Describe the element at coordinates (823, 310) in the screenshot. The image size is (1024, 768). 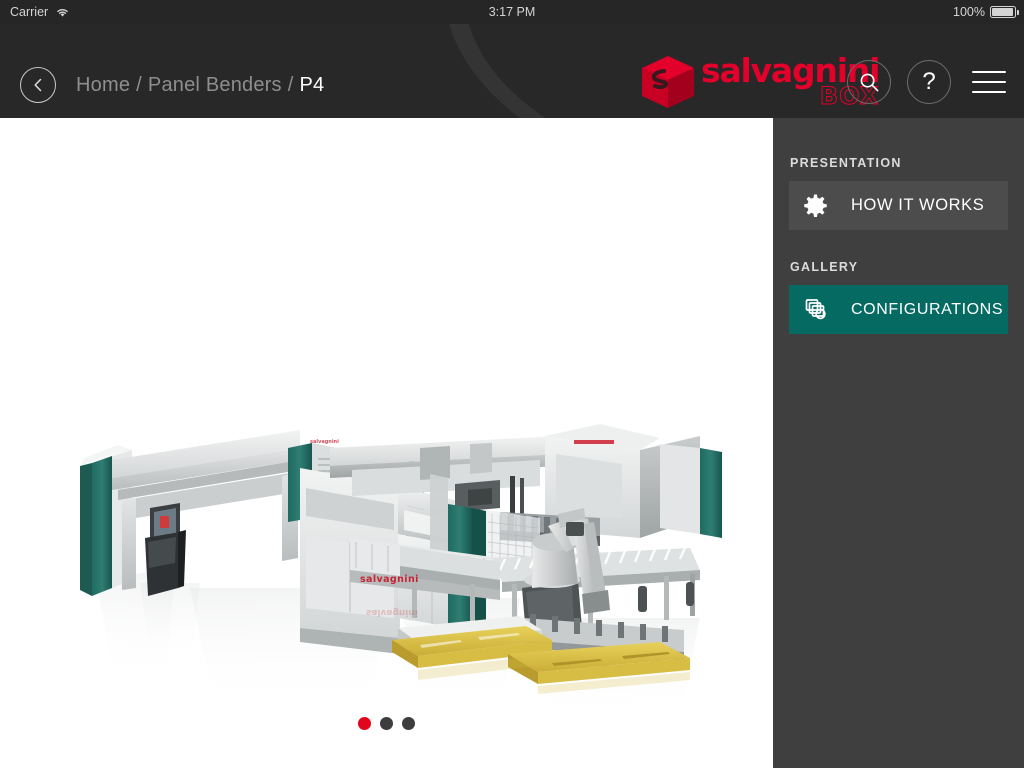
I see `layers-gallery-icon` at that location.